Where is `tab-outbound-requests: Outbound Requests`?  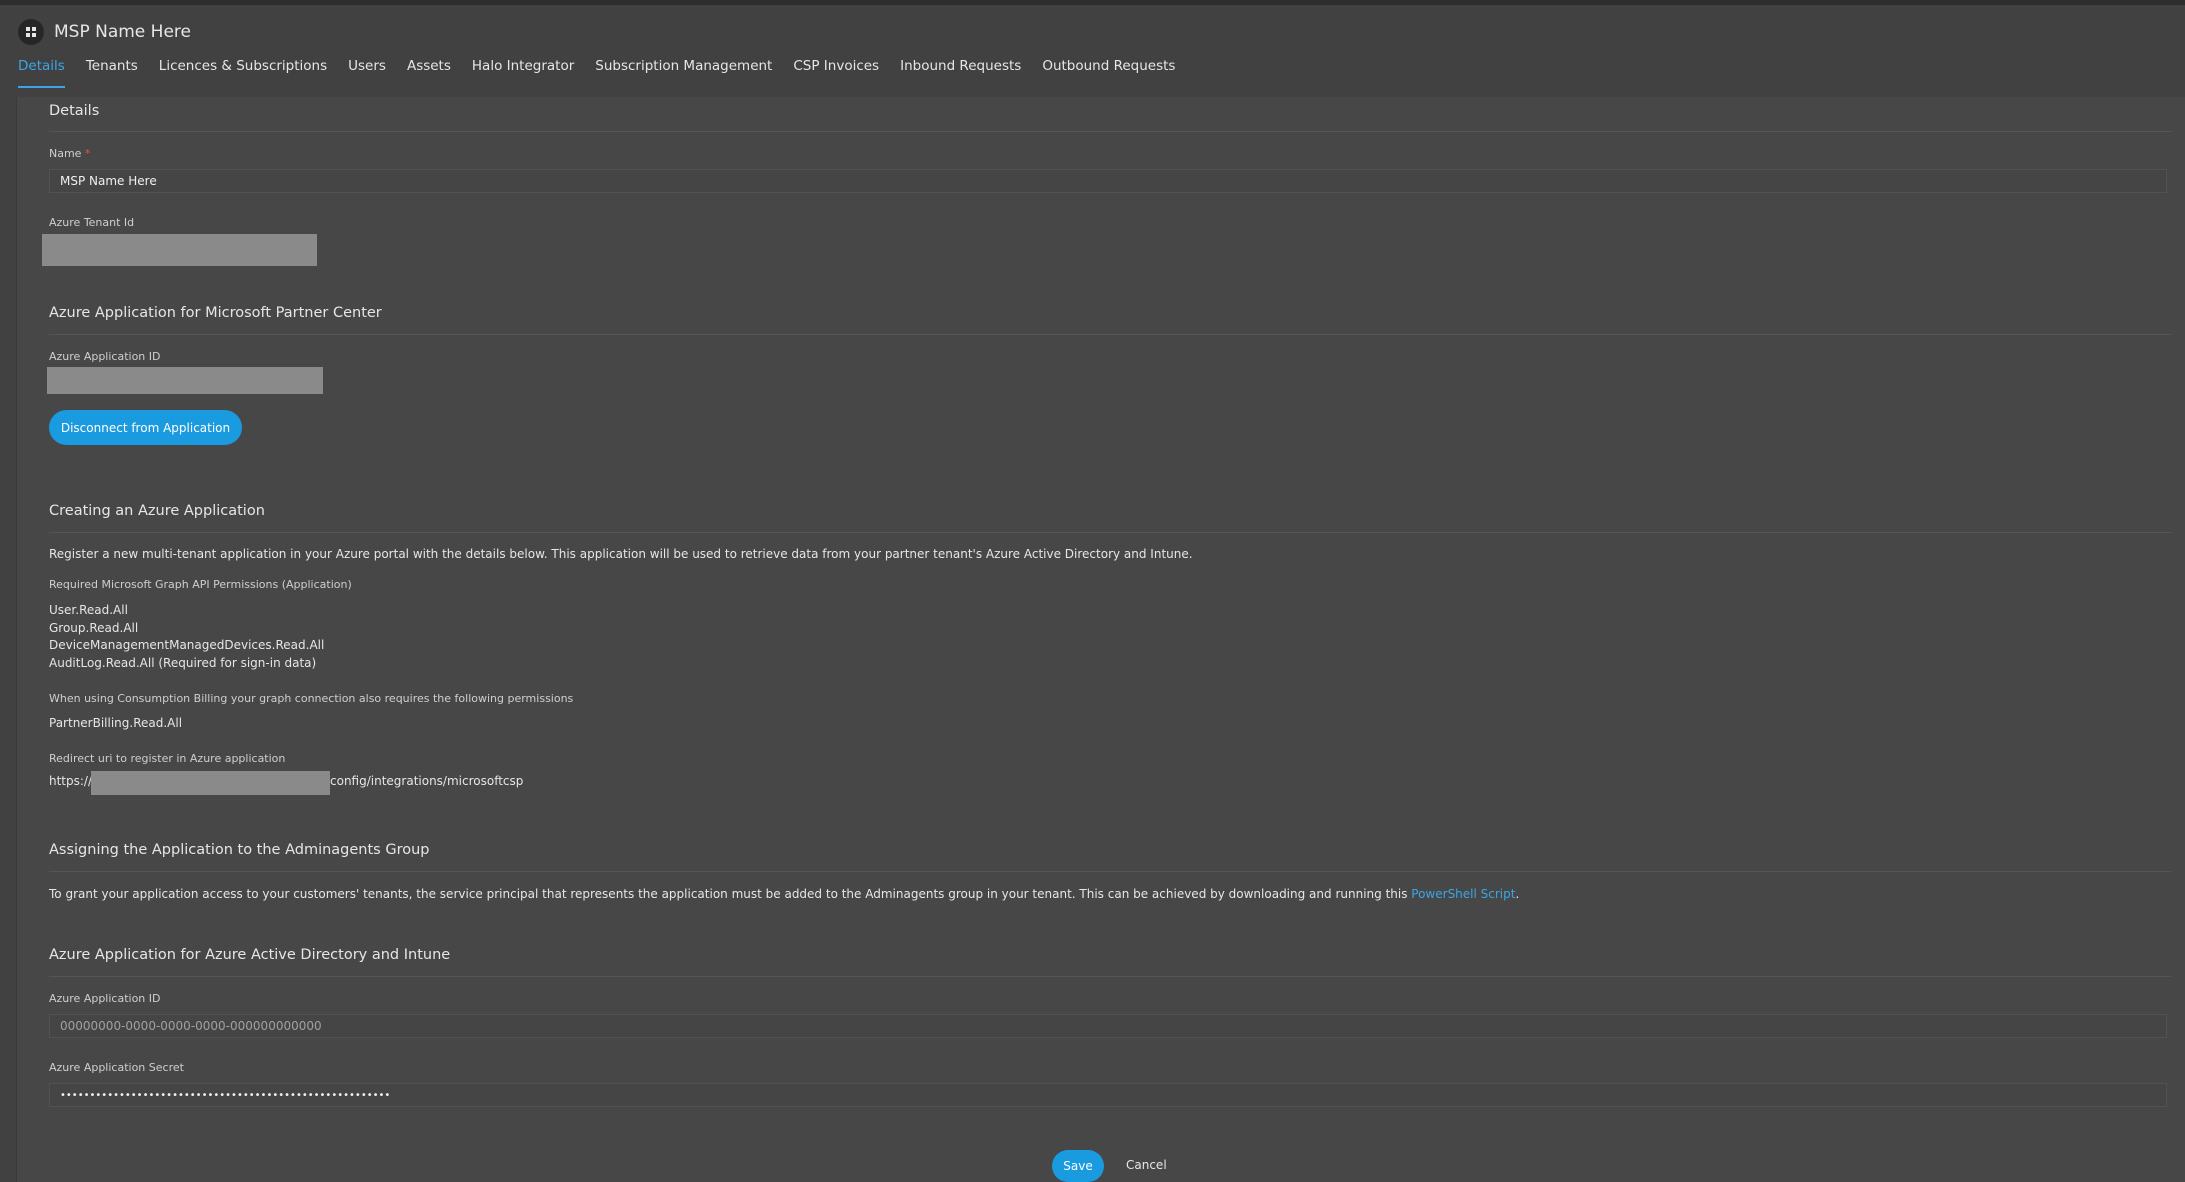
tab-outbound-requests: Outbound Requests is located at coordinates (1108, 70).